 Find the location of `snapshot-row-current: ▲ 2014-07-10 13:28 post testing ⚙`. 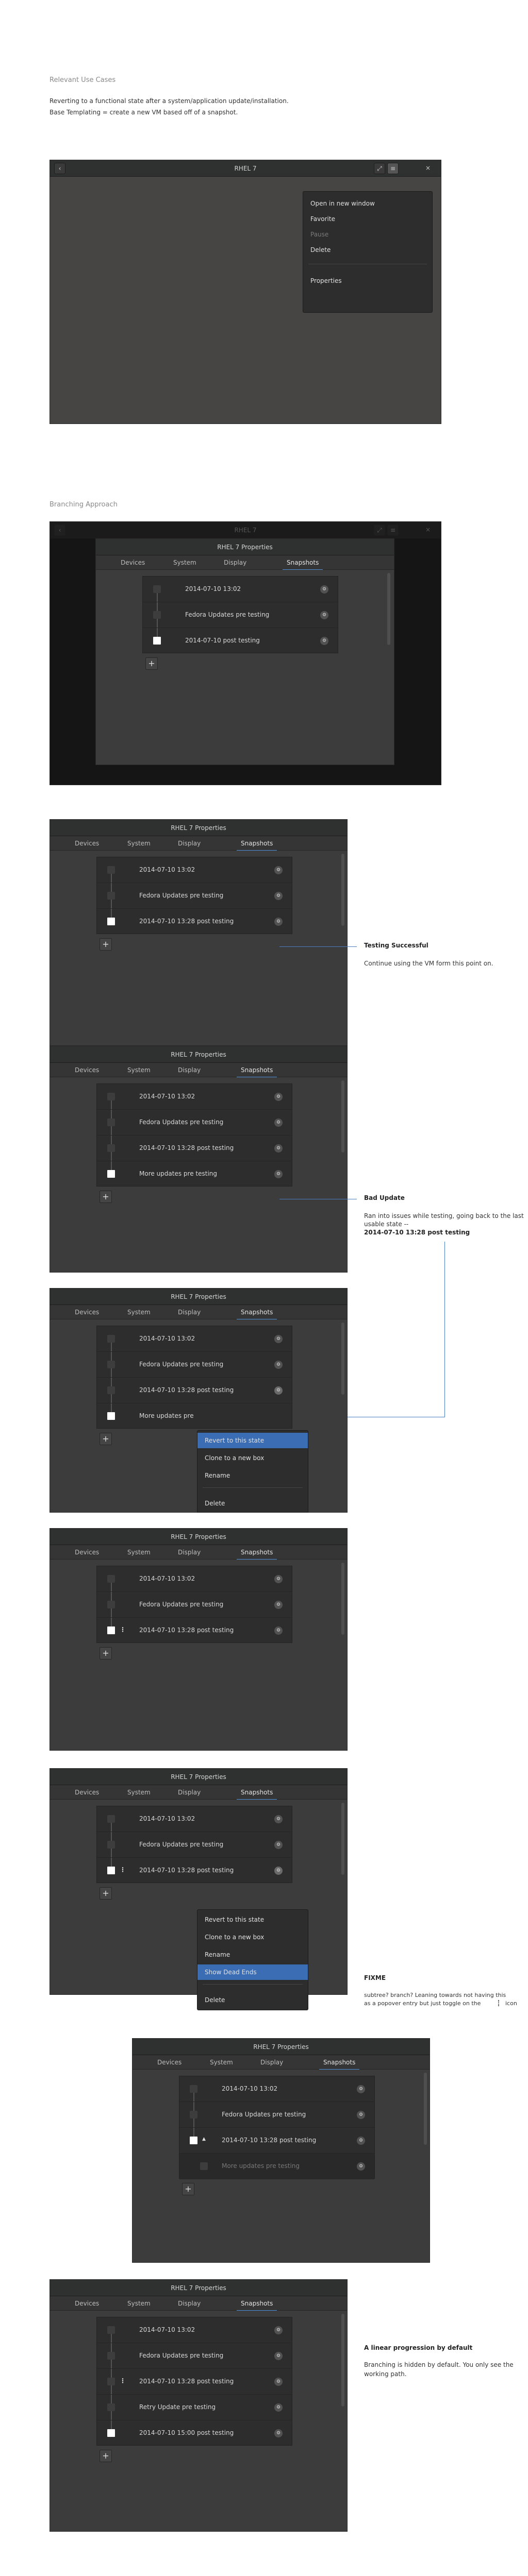

snapshot-row-current: ▲ 2014-07-10 13:28 post testing ⚙ is located at coordinates (276, 2141).